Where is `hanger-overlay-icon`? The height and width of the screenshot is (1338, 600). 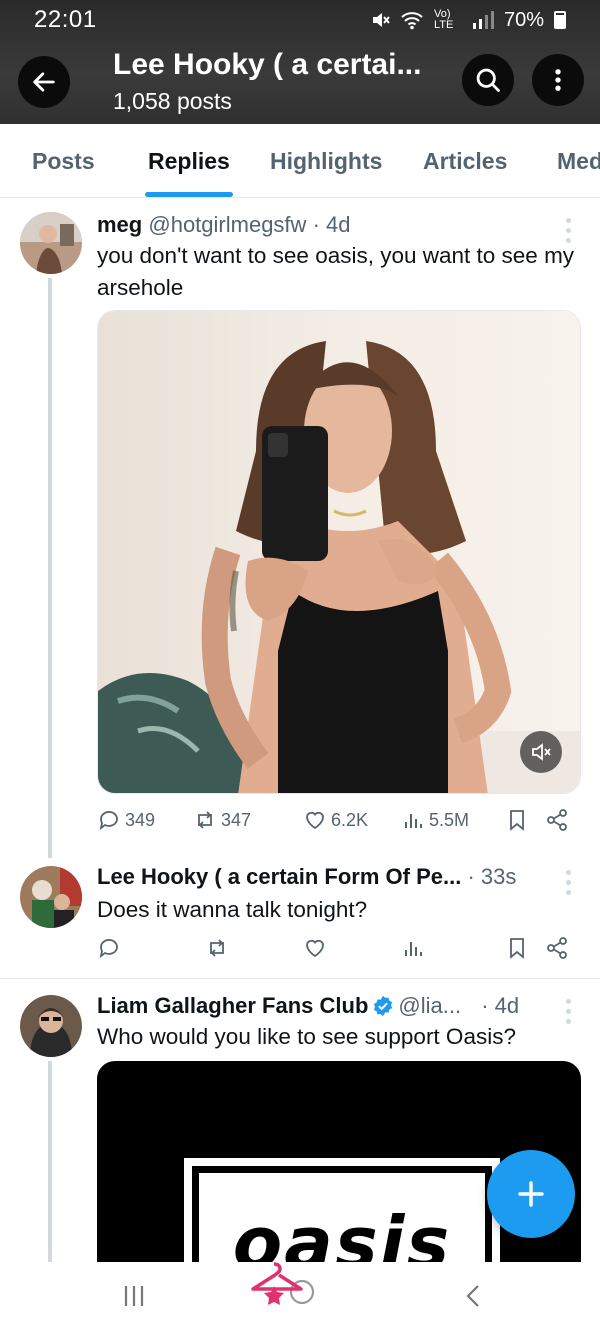 hanger-overlay-icon is located at coordinates (283, 1283).